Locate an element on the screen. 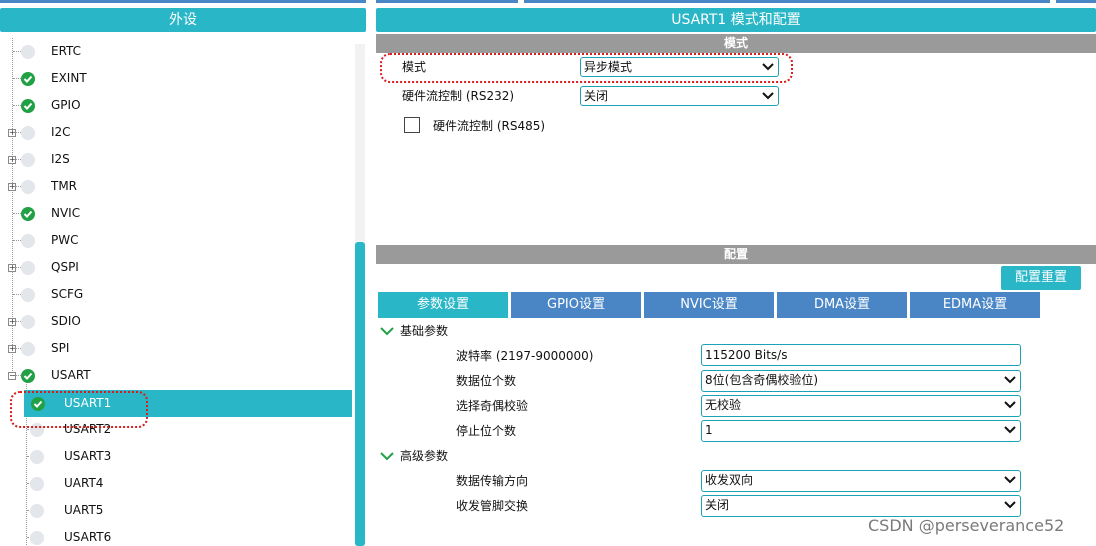 This screenshot has height=546, width=1096. tree-item-label: SPI is located at coordinates (60, 348).